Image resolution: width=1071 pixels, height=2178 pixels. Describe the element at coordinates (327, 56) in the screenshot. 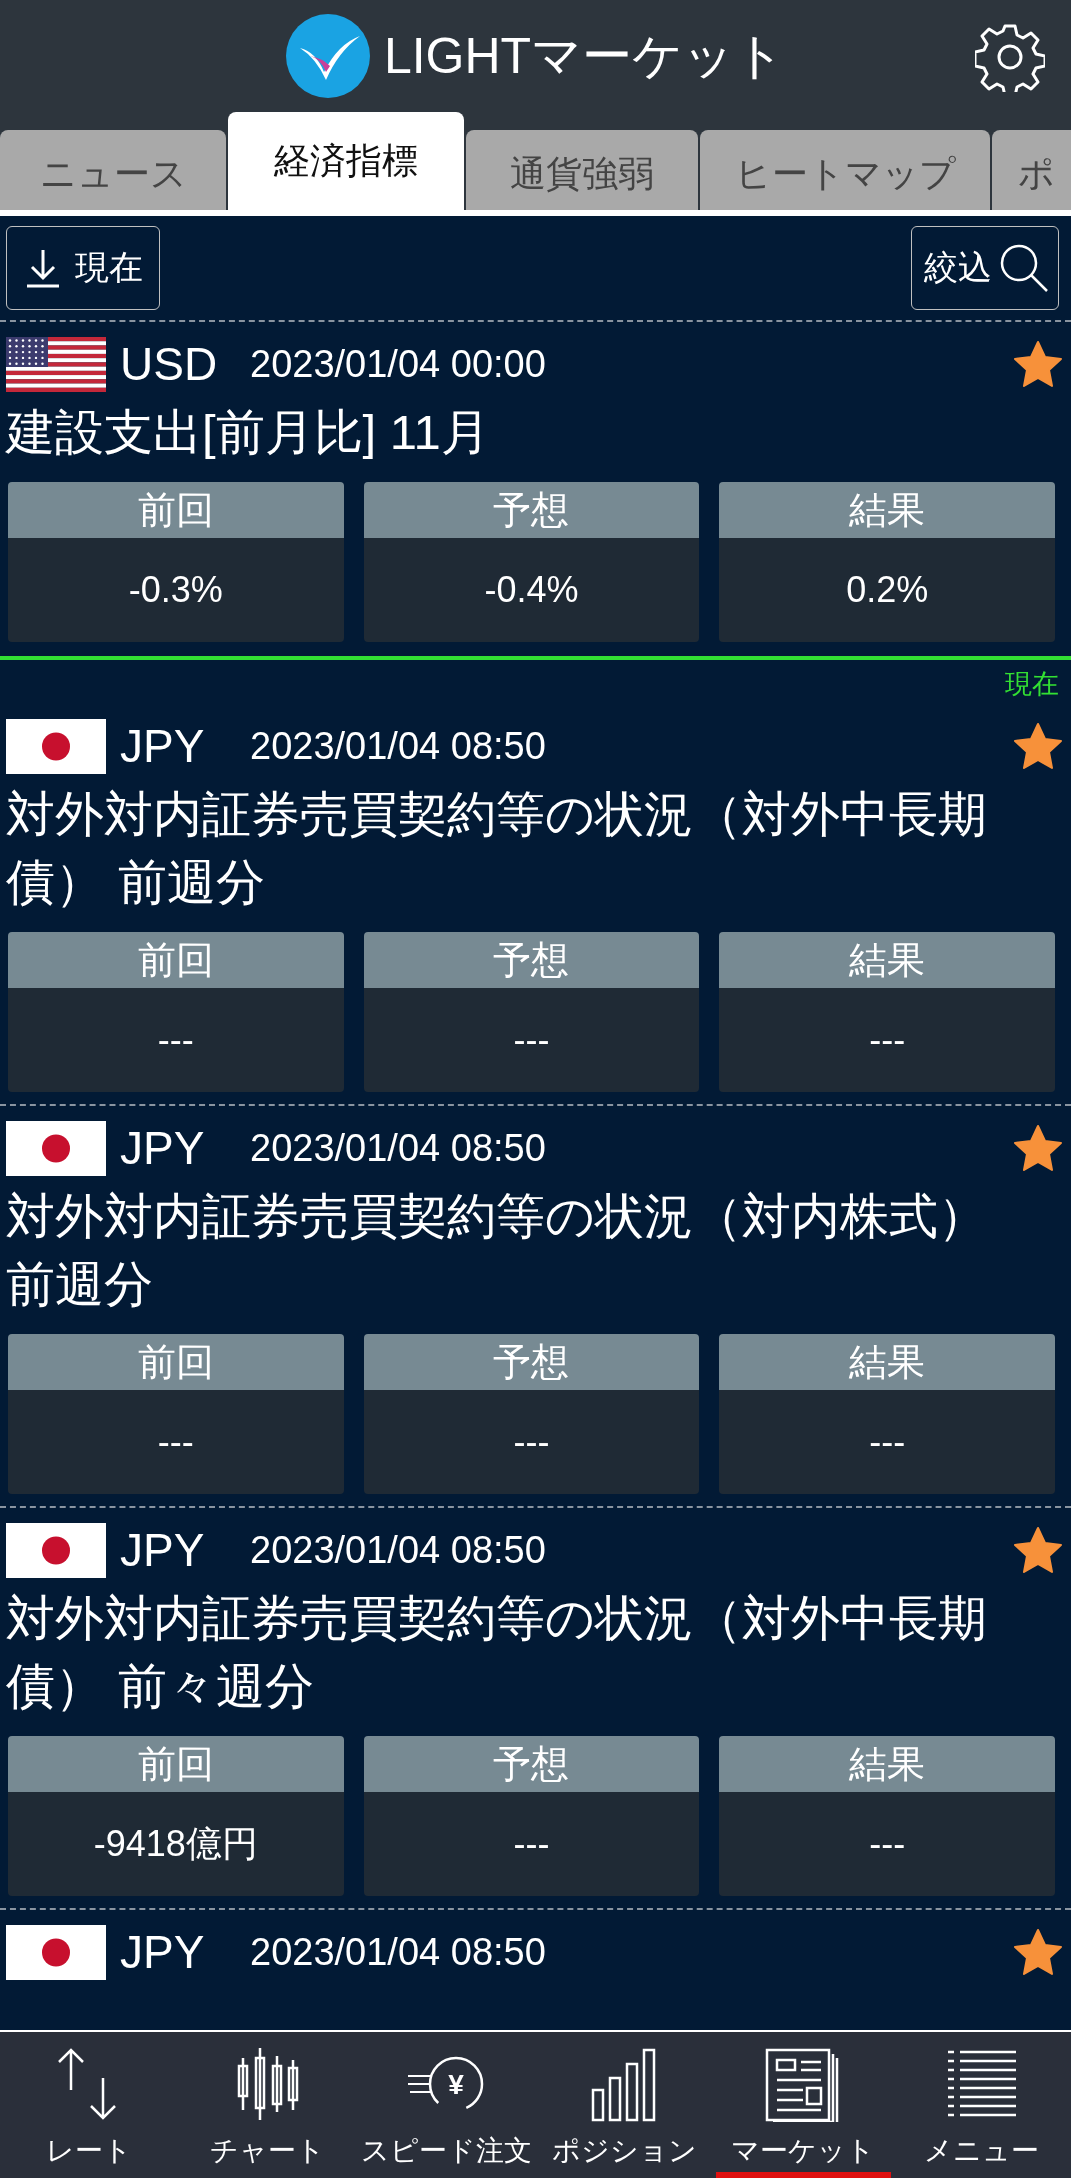

I see `app-logo-icon` at that location.